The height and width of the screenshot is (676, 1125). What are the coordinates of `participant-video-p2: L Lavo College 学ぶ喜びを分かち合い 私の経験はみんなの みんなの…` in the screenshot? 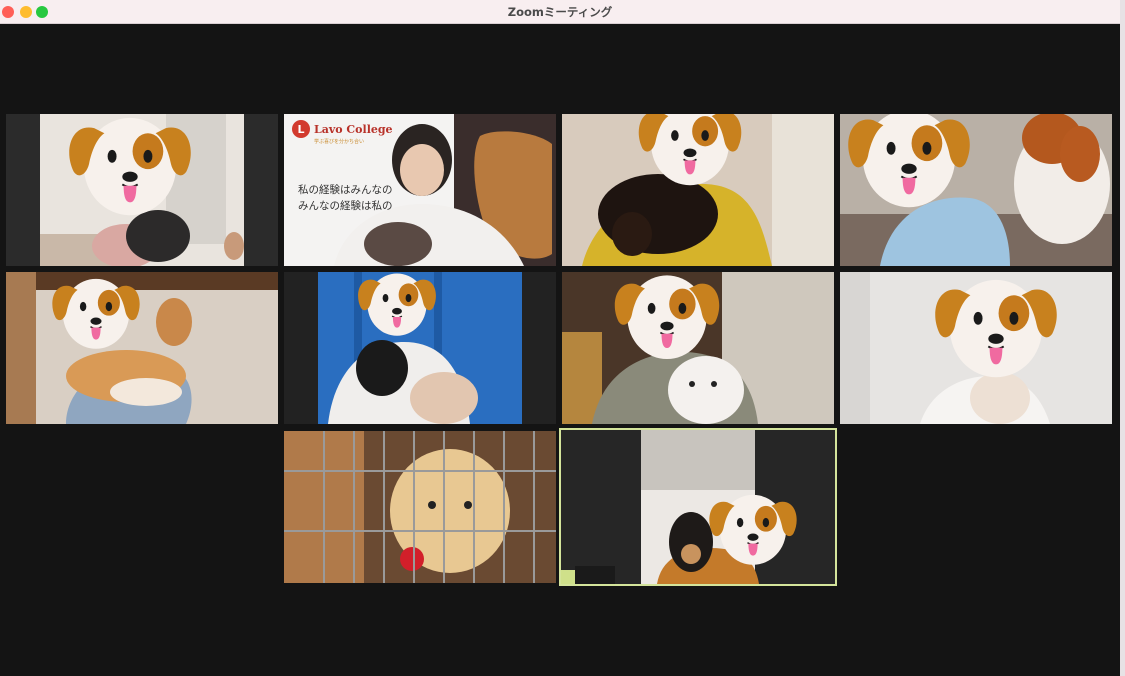 It's located at (420, 190).